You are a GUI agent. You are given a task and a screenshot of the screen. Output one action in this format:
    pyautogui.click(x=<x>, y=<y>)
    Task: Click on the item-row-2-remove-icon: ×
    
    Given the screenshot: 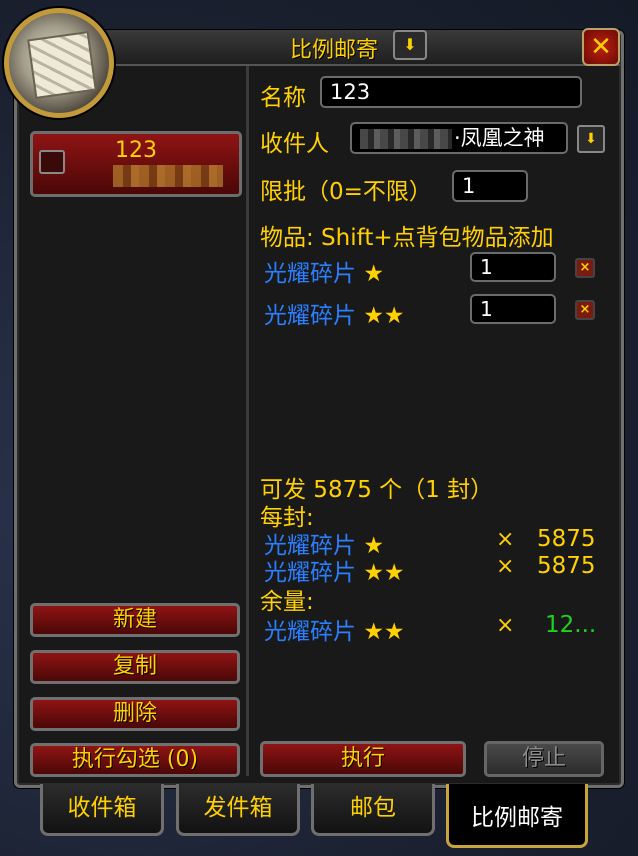 What is the action you would take?
    pyautogui.click(x=585, y=310)
    